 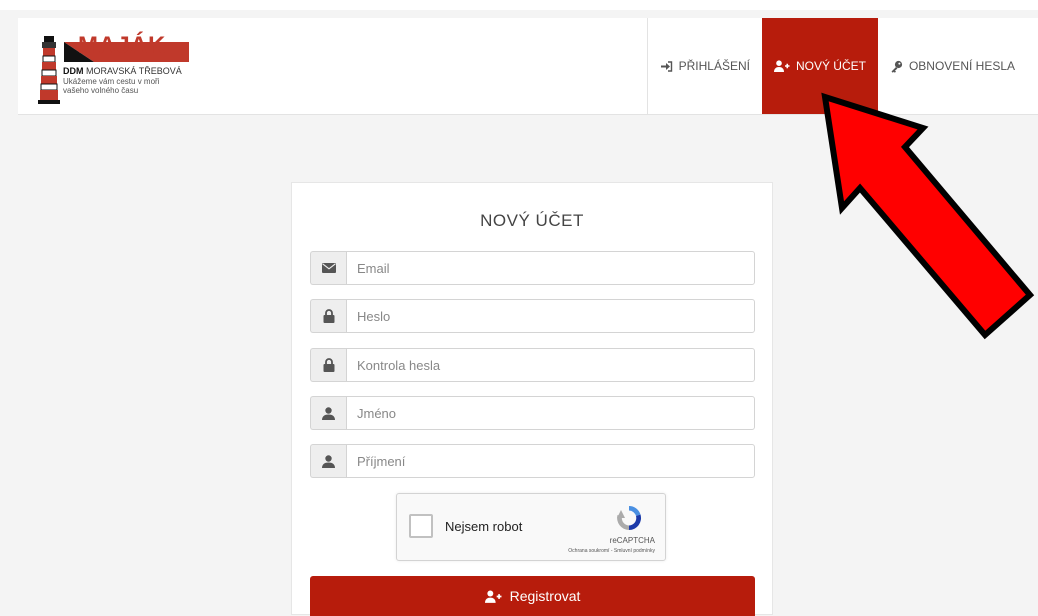 What do you see at coordinates (629, 517) in the screenshot?
I see `recaptcha-logo-icon` at bounding box center [629, 517].